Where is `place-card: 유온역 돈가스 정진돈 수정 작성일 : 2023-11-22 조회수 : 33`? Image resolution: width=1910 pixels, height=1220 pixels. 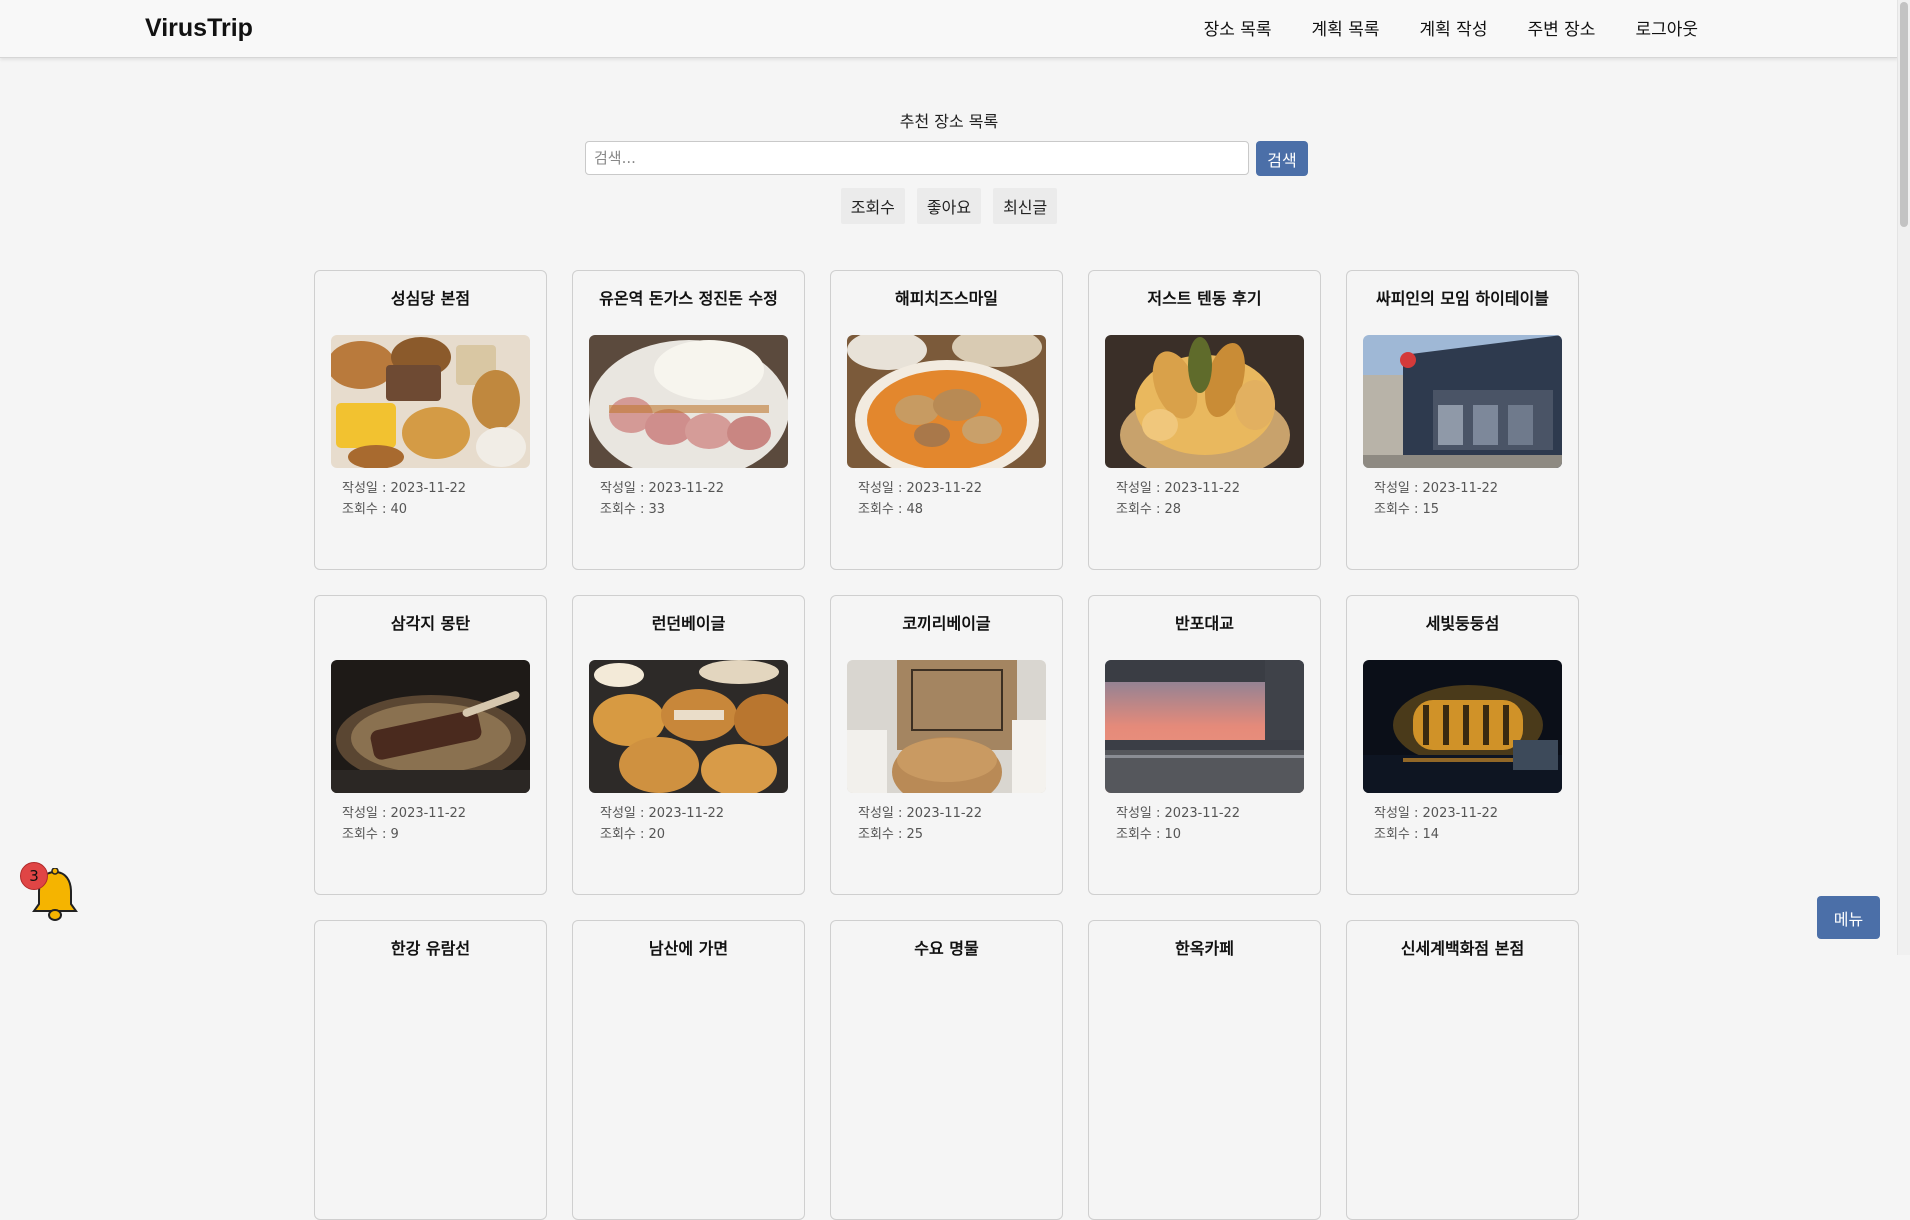 place-card: 유온역 돈가스 정진돈 수정 작성일 : 2023-11-22 조회수 : 33 is located at coordinates (688, 420).